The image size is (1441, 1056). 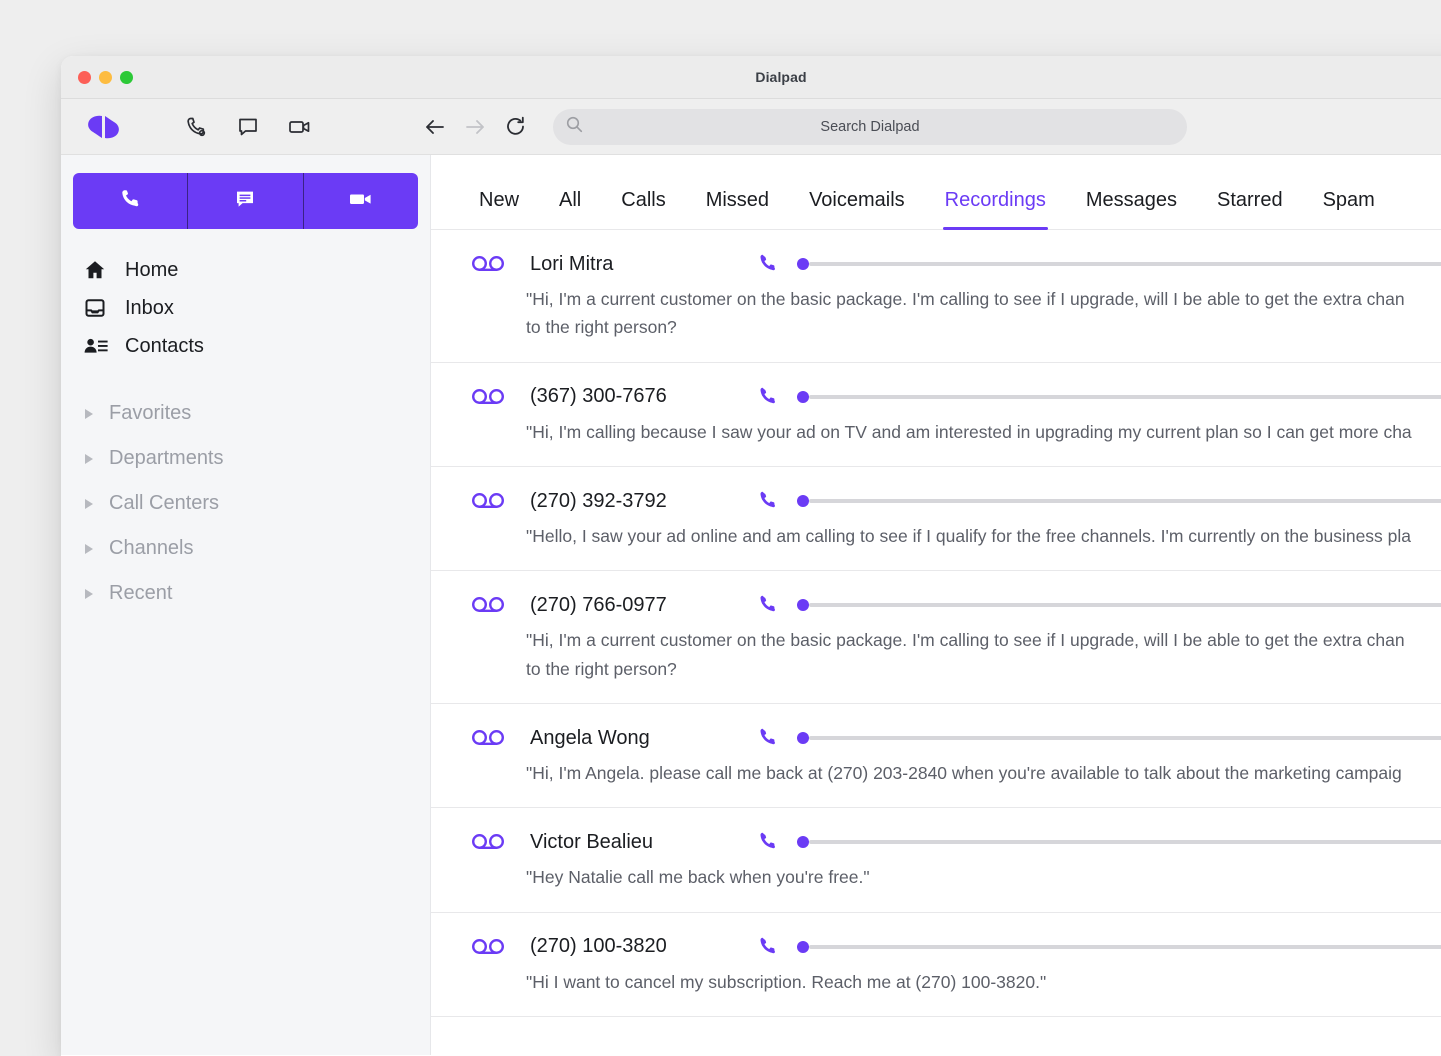 I want to click on traffic-lights, so click(x=105, y=77).